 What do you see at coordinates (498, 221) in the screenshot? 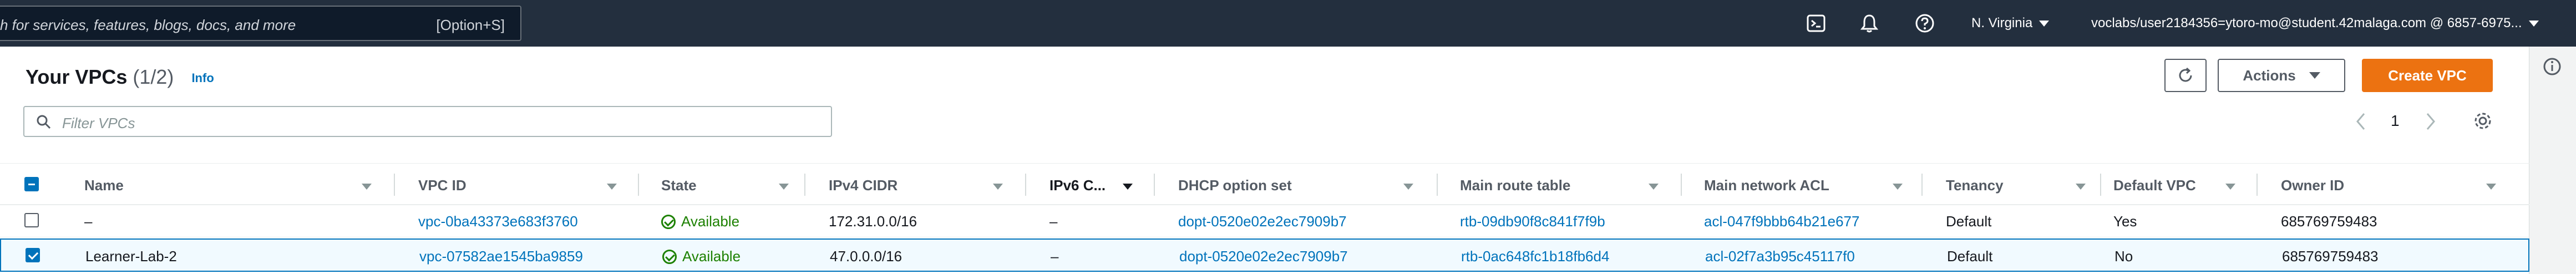
I see `cell-vpc-id-link: vpc-0ba43373e683f3760` at bounding box center [498, 221].